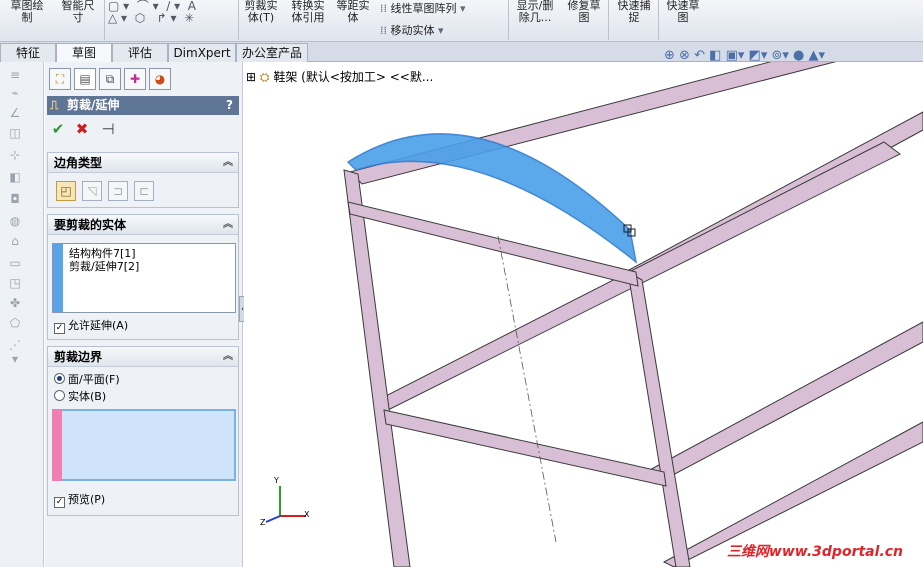  What do you see at coordinates (60, 79) in the screenshot?
I see `feature-manager-tab-icon: ⛶` at bounding box center [60, 79].